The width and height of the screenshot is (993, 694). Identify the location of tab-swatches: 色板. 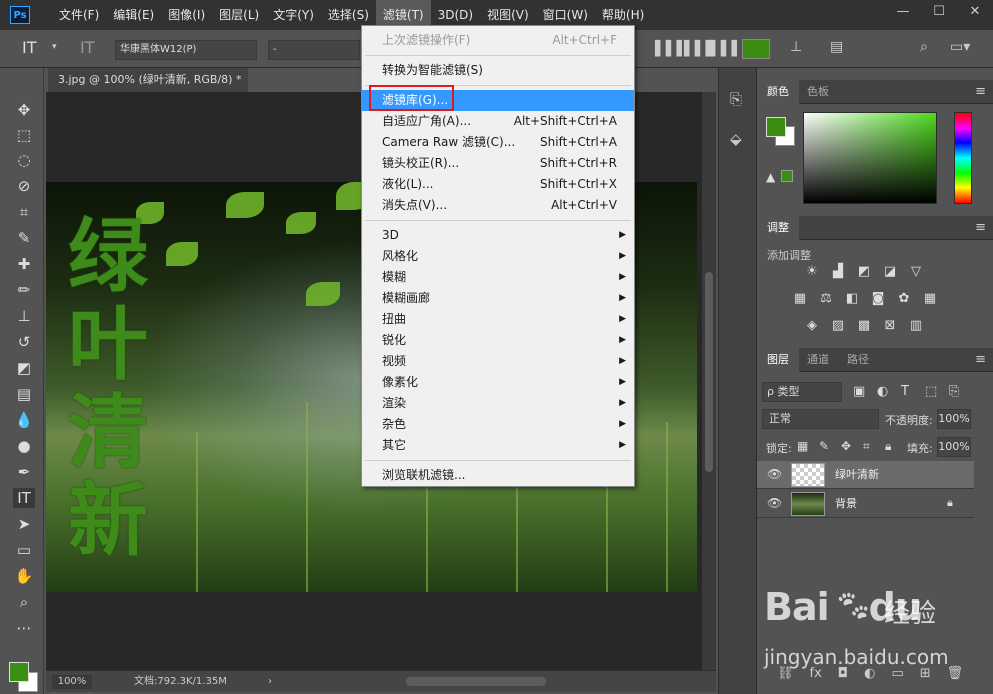
(818, 92).